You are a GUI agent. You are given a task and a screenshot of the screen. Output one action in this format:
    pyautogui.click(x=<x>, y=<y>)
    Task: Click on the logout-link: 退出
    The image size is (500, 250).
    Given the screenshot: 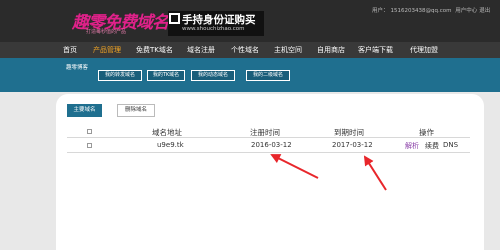 What is the action you would take?
    pyautogui.click(x=484, y=11)
    